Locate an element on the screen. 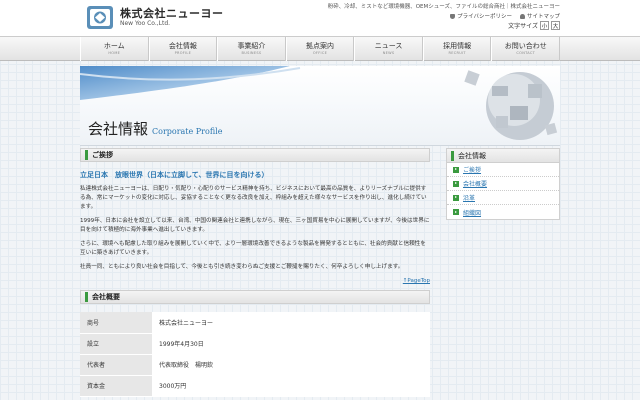 This screenshot has height=400, width=640. nav-sublabel: RECRUIT is located at coordinates (457, 53).